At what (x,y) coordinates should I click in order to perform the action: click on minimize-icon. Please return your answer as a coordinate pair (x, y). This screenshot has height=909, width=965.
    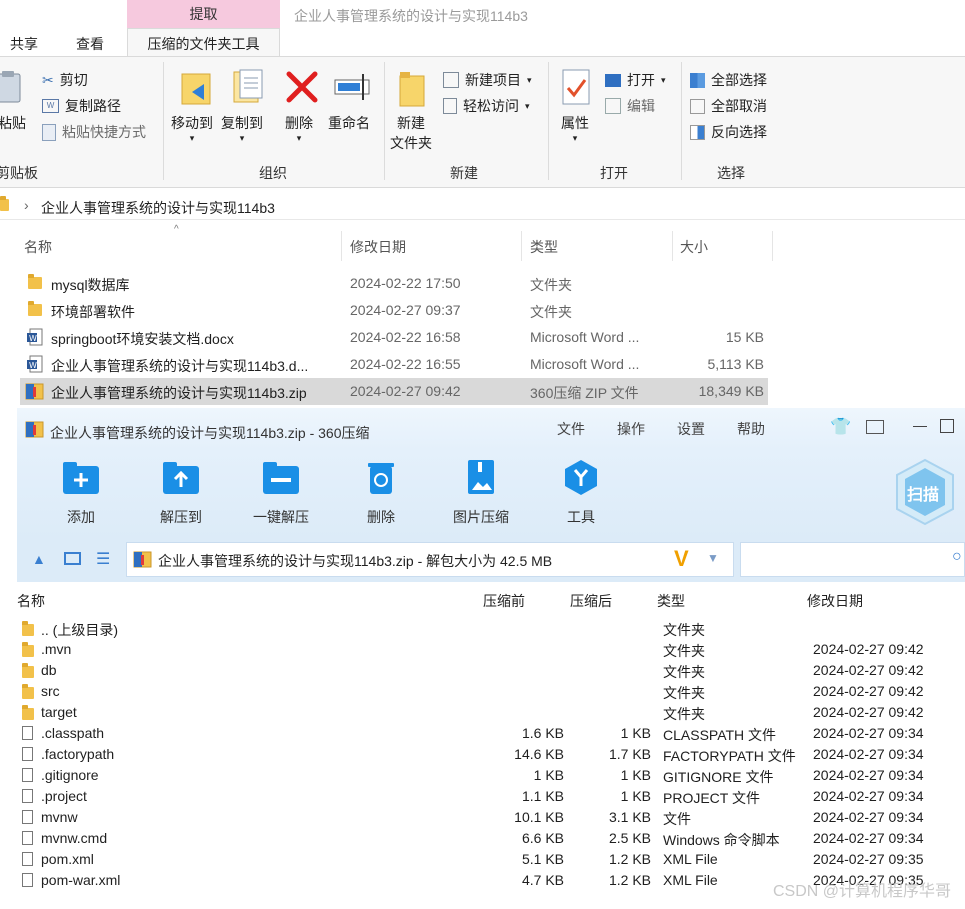
    Looking at the image, I should click on (920, 426).